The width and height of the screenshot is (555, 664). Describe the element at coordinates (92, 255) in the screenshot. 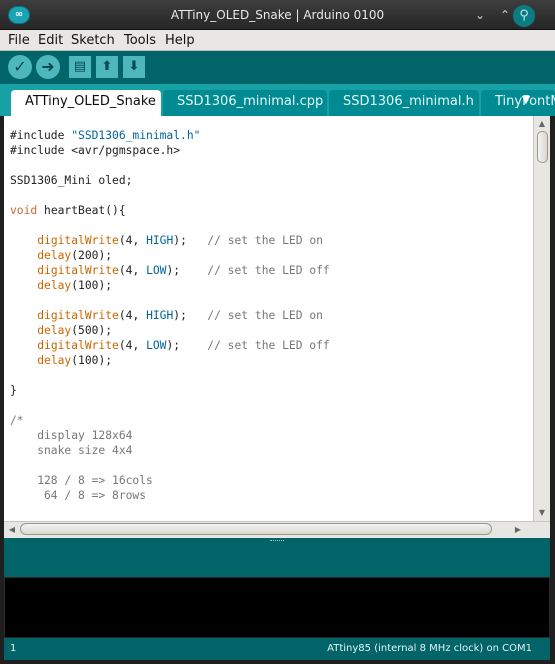

I see `code-token: (200);` at that location.